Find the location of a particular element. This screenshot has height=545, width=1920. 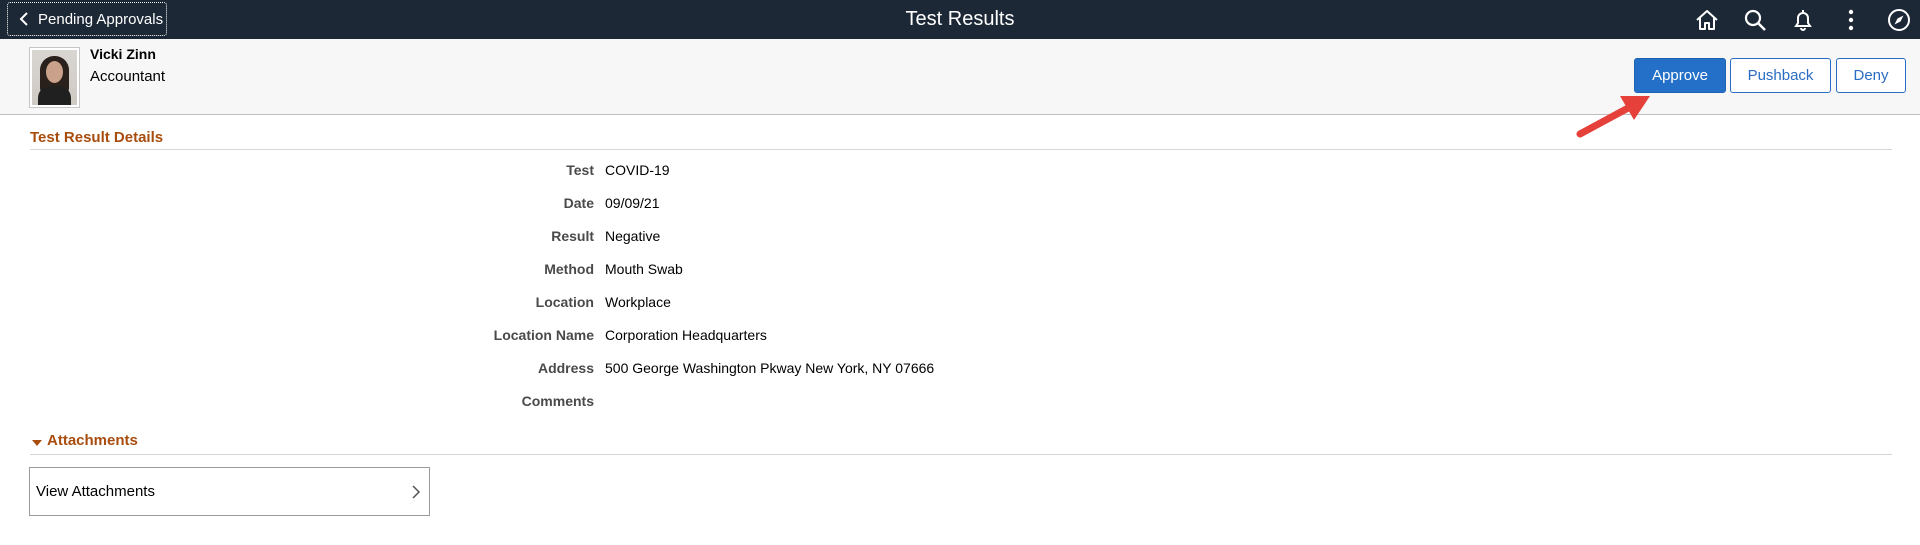

detail-row-location: Location Workplace is located at coordinates (600, 304).